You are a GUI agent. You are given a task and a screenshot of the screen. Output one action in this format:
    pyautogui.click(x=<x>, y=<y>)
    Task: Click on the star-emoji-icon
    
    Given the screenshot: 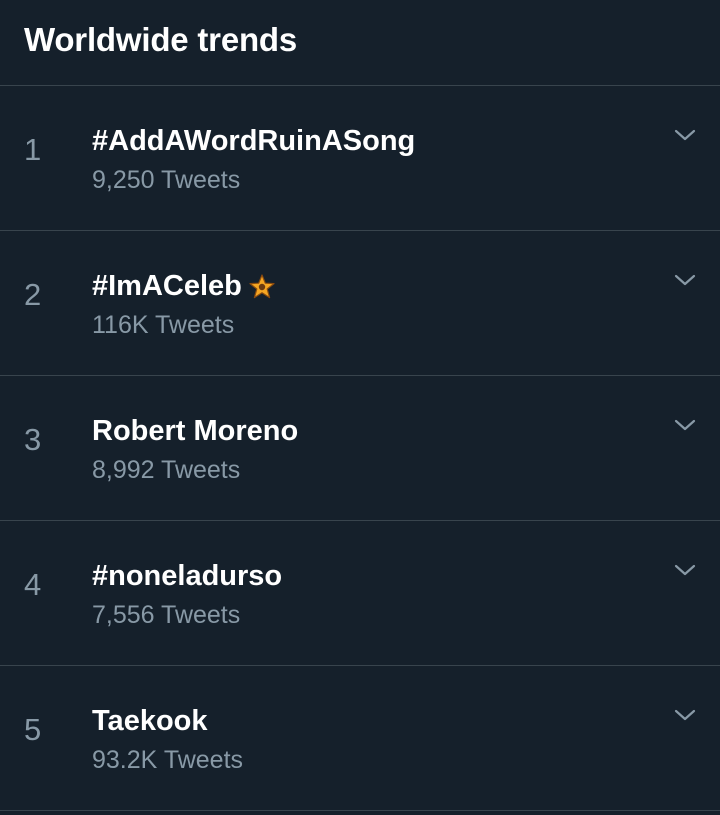 What is the action you would take?
    pyautogui.click(x=262, y=287)
    